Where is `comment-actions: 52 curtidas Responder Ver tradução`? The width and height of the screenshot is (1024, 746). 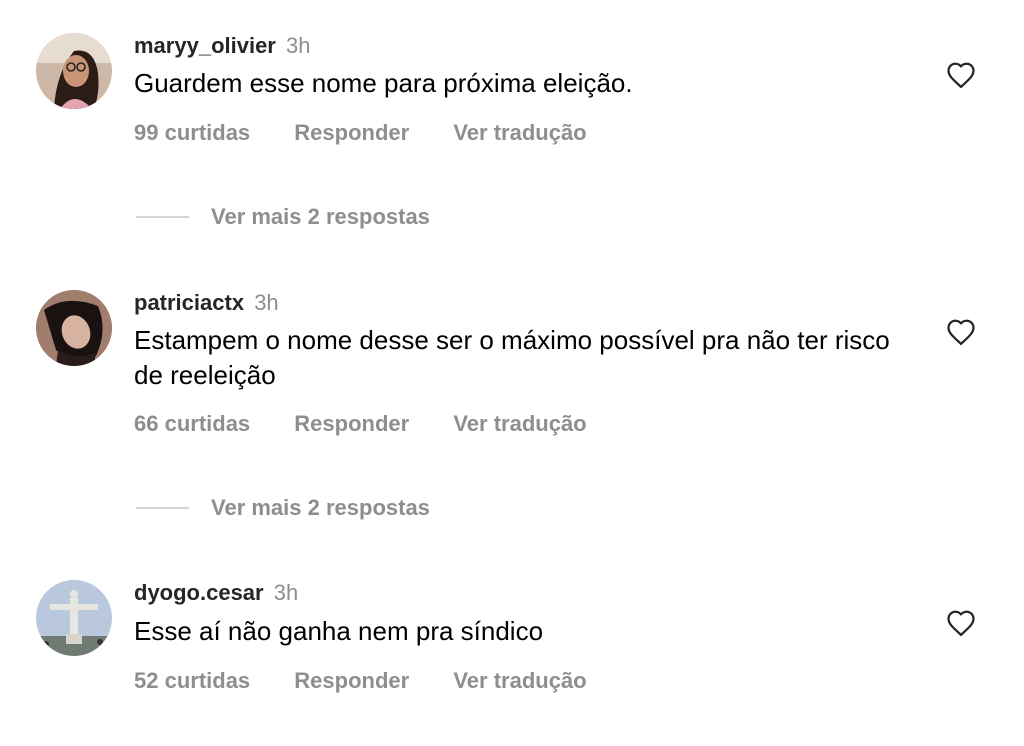
comment-actions: 52 curtidas Responder Ver tradução is located at coordinates (379, 681).